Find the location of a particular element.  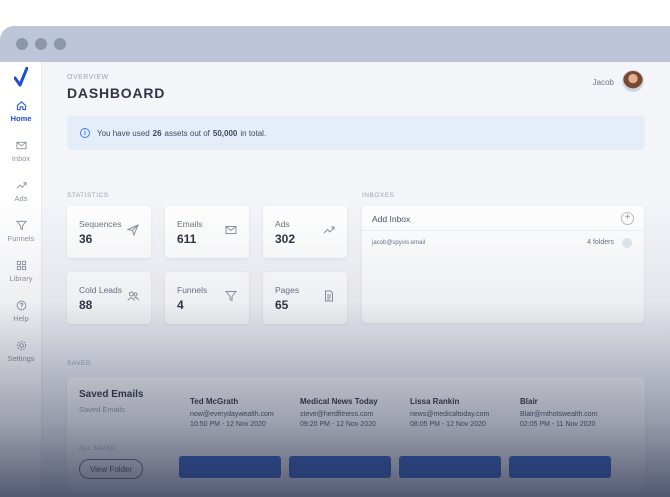

stat-card-sequences: Sequences 36 is located at coordinates (109, 232).